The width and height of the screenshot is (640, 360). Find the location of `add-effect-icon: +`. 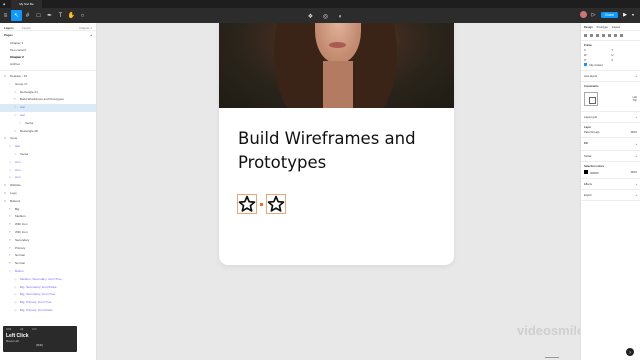

add-effect-icon: + is located at coordinates (636, 184).